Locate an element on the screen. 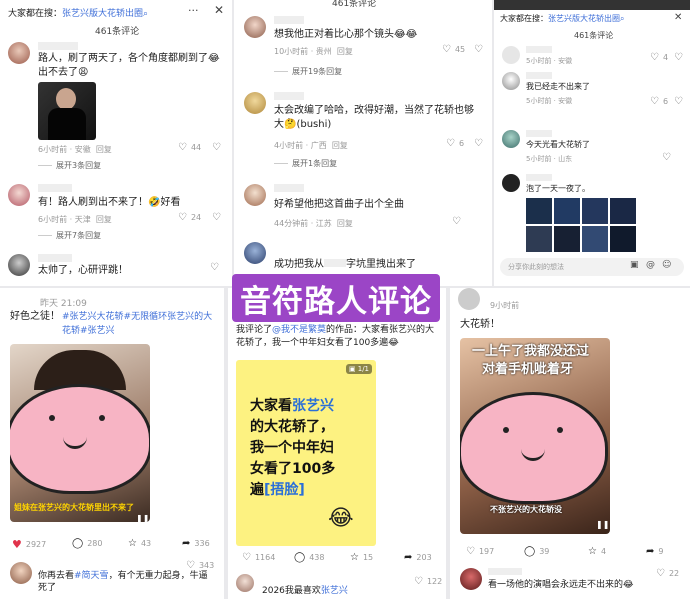 The width and height of the screenshot is (690, 599). like-button: ♡ 24 is located at coordinates (189, 217).